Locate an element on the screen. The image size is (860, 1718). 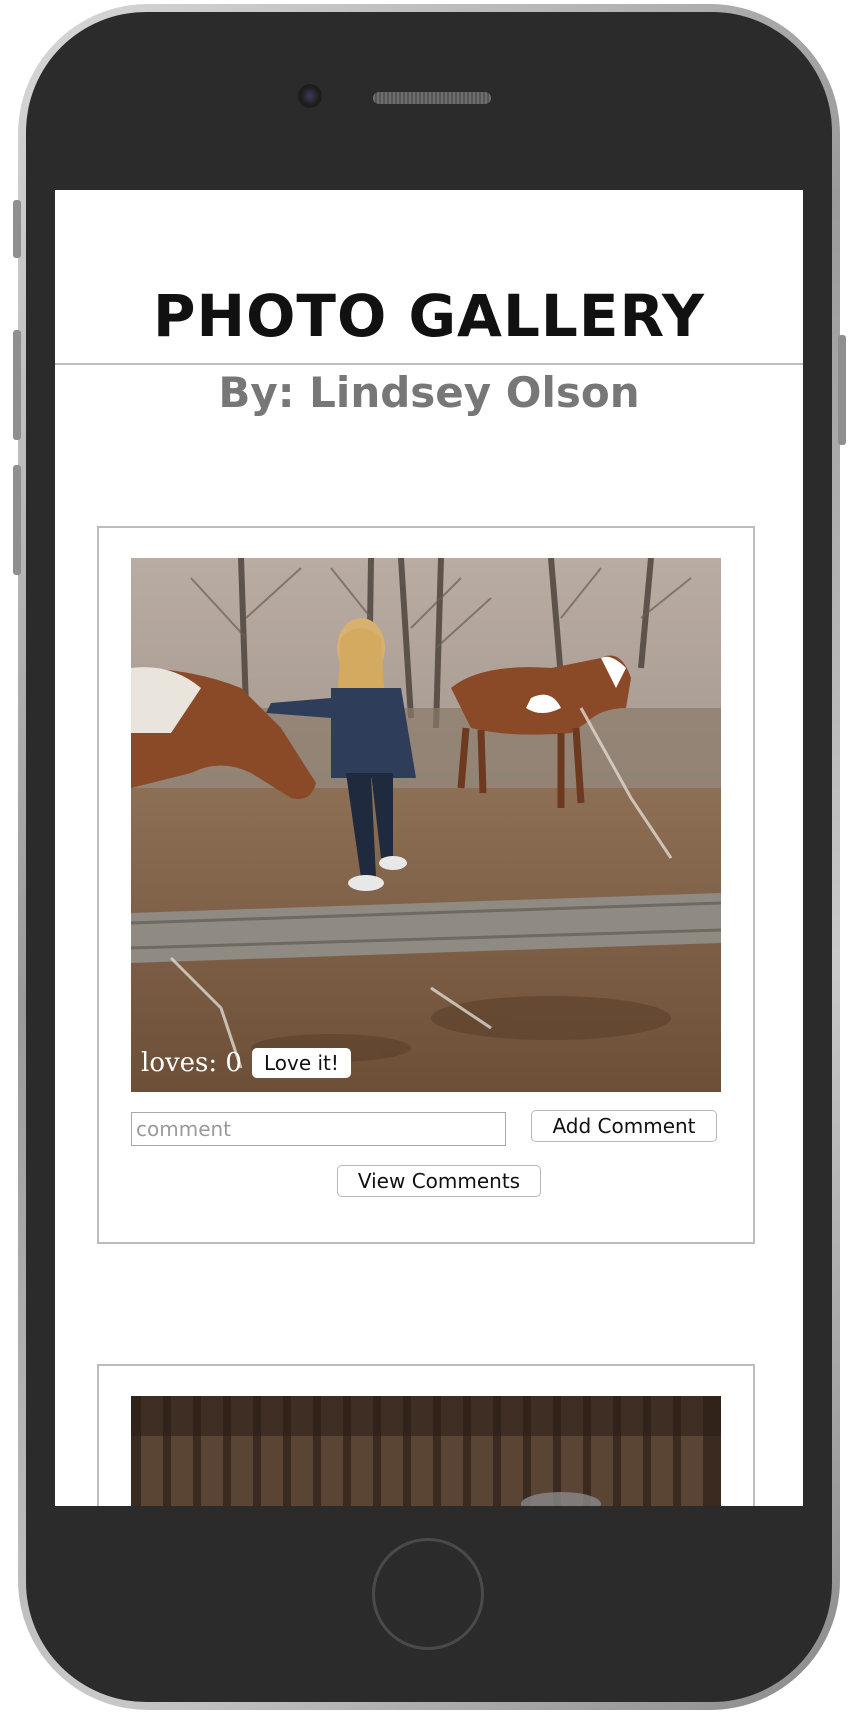
love-it-button: Love it! is located at coordinates (301, 1063).